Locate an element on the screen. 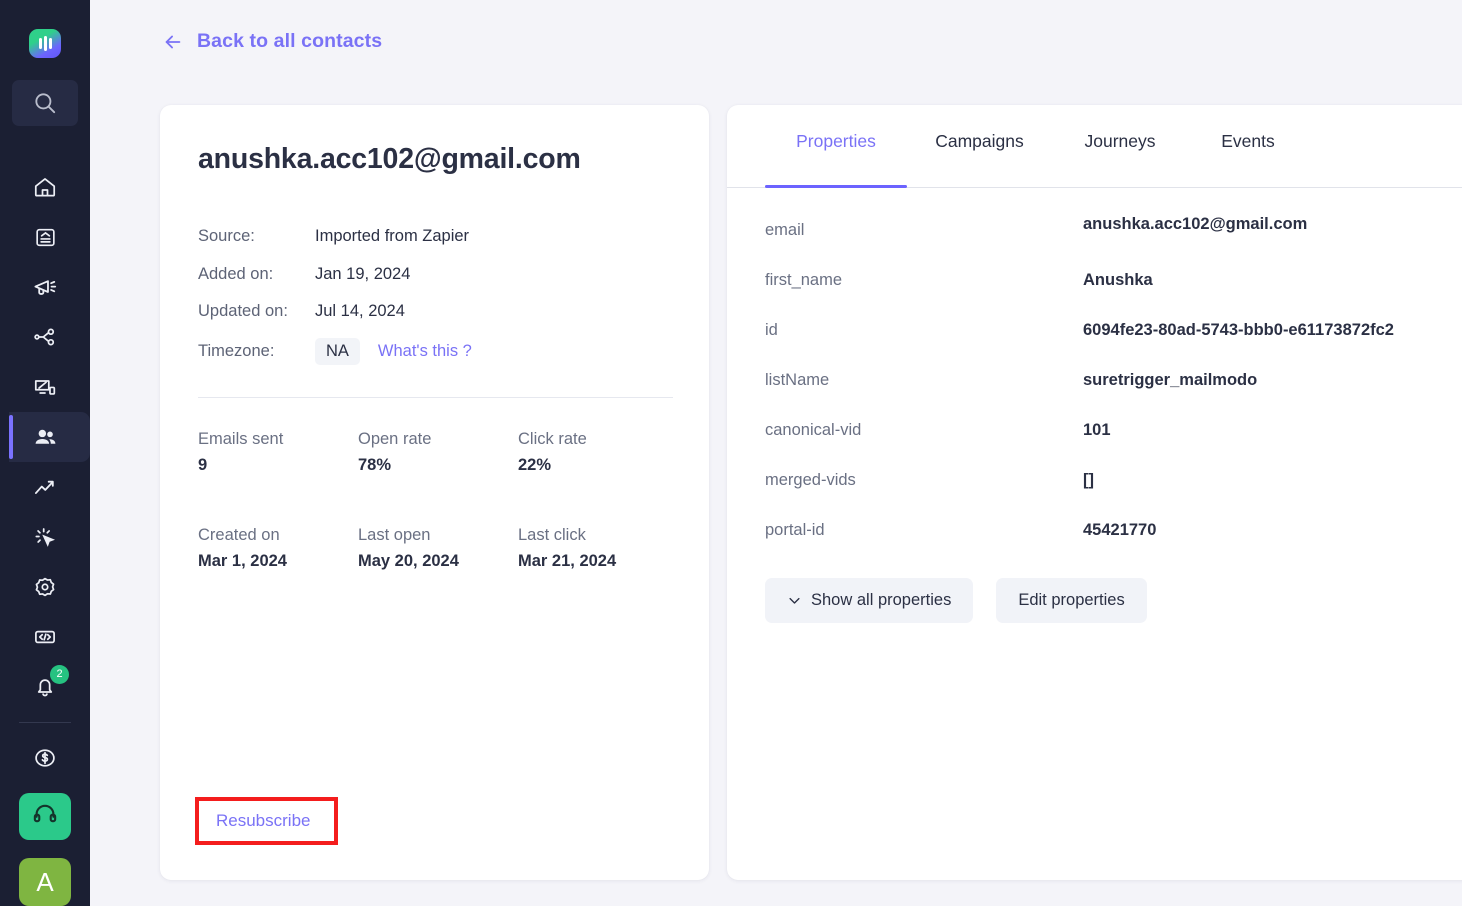  property-key: id is located at coordinates (771, 329).